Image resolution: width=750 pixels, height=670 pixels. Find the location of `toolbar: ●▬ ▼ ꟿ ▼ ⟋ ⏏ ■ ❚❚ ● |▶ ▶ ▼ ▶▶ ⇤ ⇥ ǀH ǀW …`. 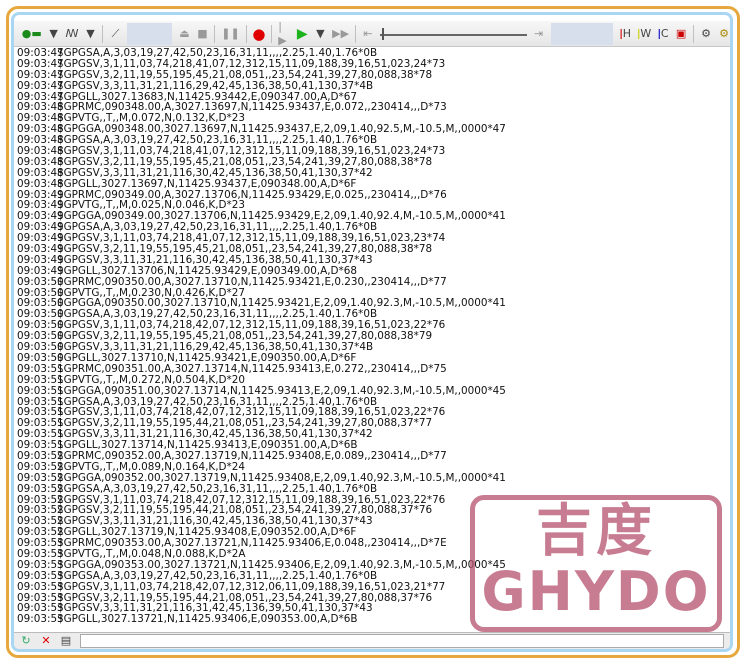

toolbar: ●▬ ▼ ꟿ ▼ ⟋ ⏏ ■ ❚❚ ● |▶ ▶ ▼ ▶▶ ⇤ ⇥ ǀH ǀW … is located at coordinates (372, 33).